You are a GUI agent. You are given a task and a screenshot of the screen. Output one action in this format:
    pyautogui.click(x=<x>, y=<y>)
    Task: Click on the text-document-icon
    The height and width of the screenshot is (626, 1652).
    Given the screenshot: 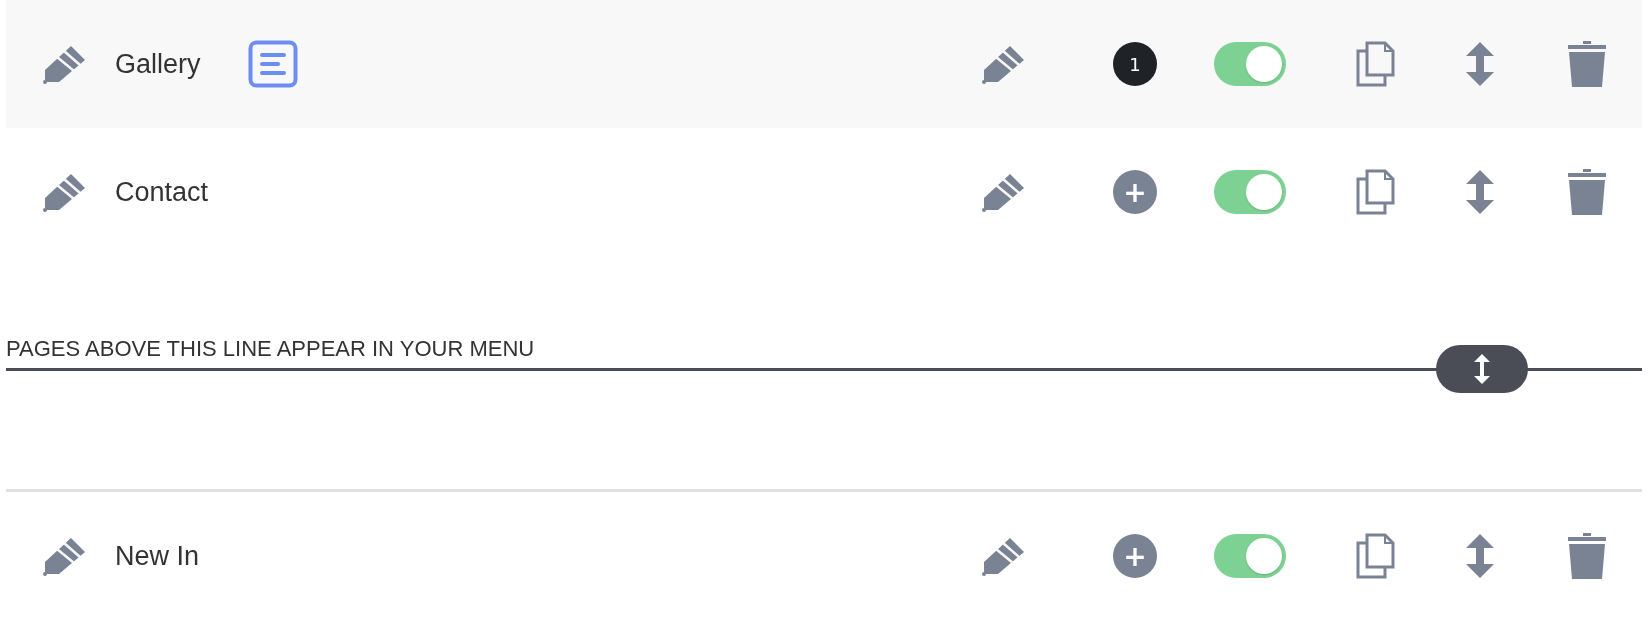 What is the action you would take?
    pyautogui.click(x=272, y=64)
    